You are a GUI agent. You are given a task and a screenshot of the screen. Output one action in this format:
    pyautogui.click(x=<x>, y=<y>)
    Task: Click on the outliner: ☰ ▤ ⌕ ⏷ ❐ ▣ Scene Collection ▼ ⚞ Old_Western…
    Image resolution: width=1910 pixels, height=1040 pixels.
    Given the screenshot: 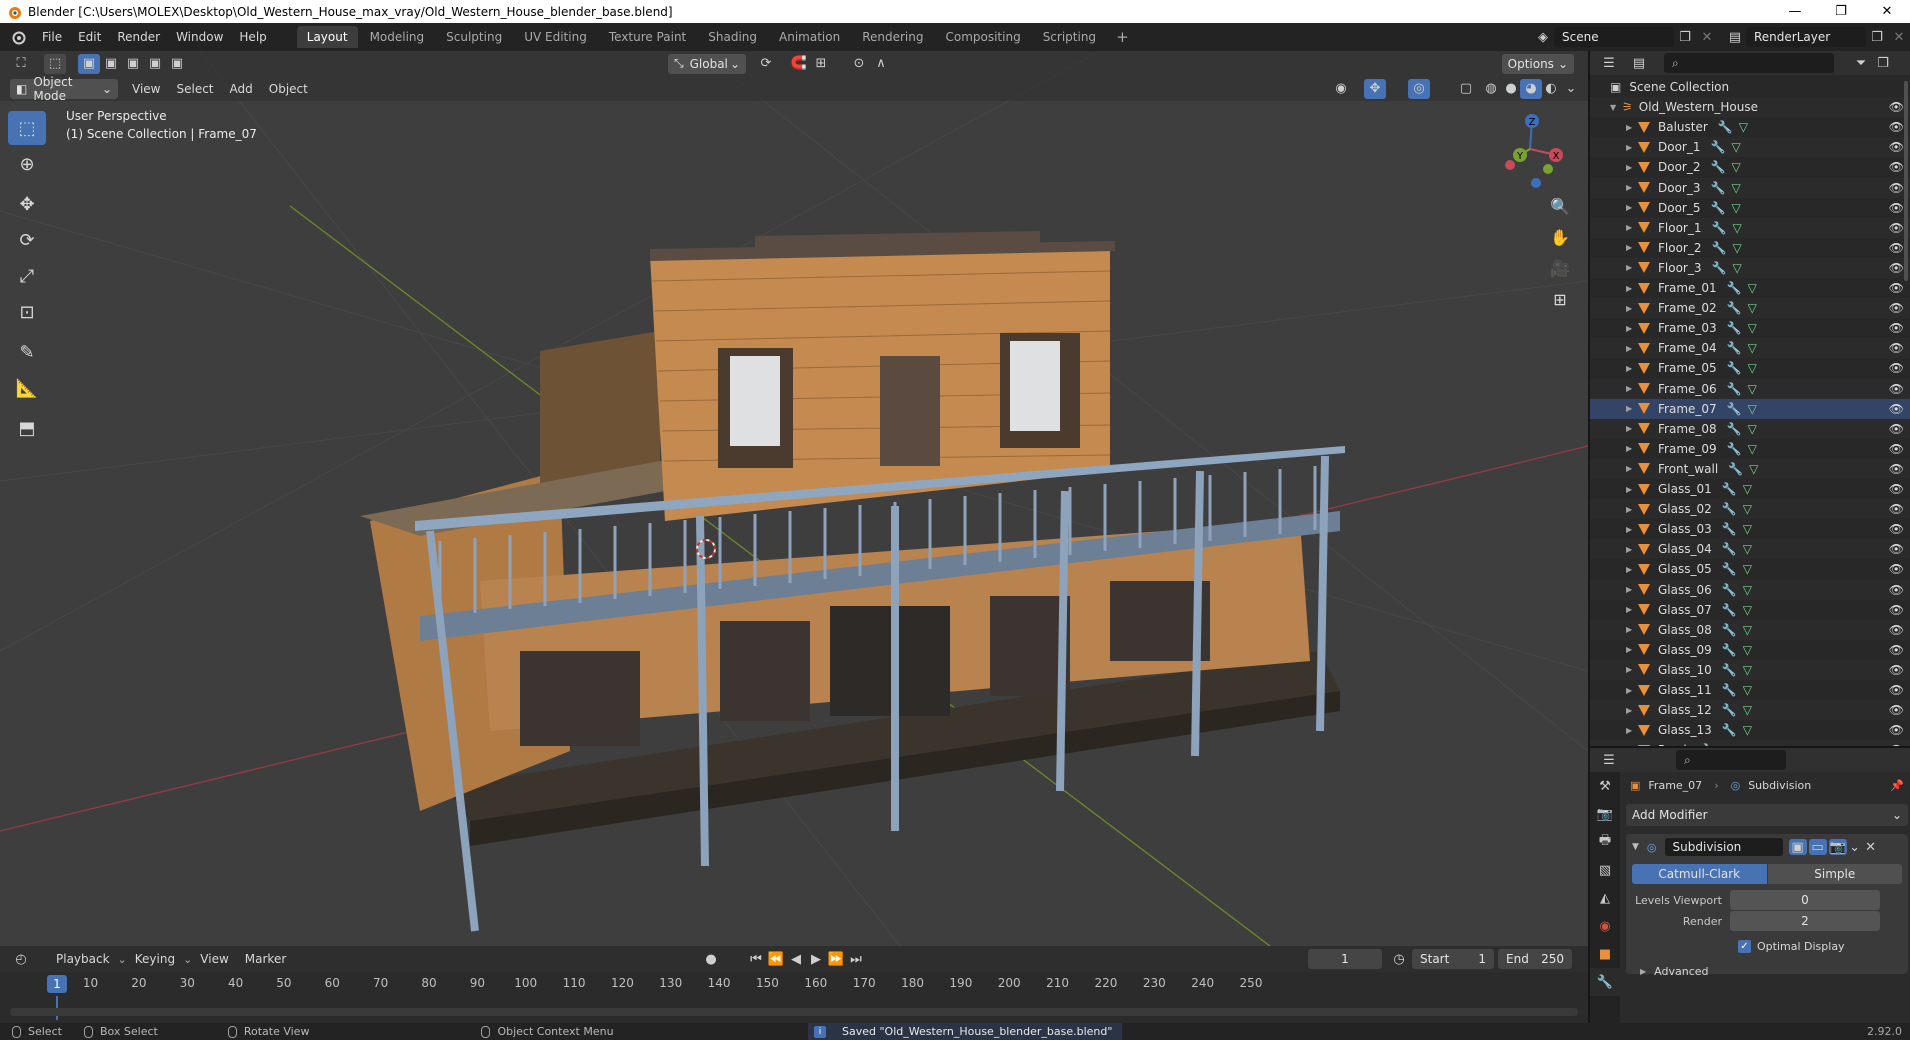 What is the action you would take?
    pyautogui.click(x=1749, y=398)
    